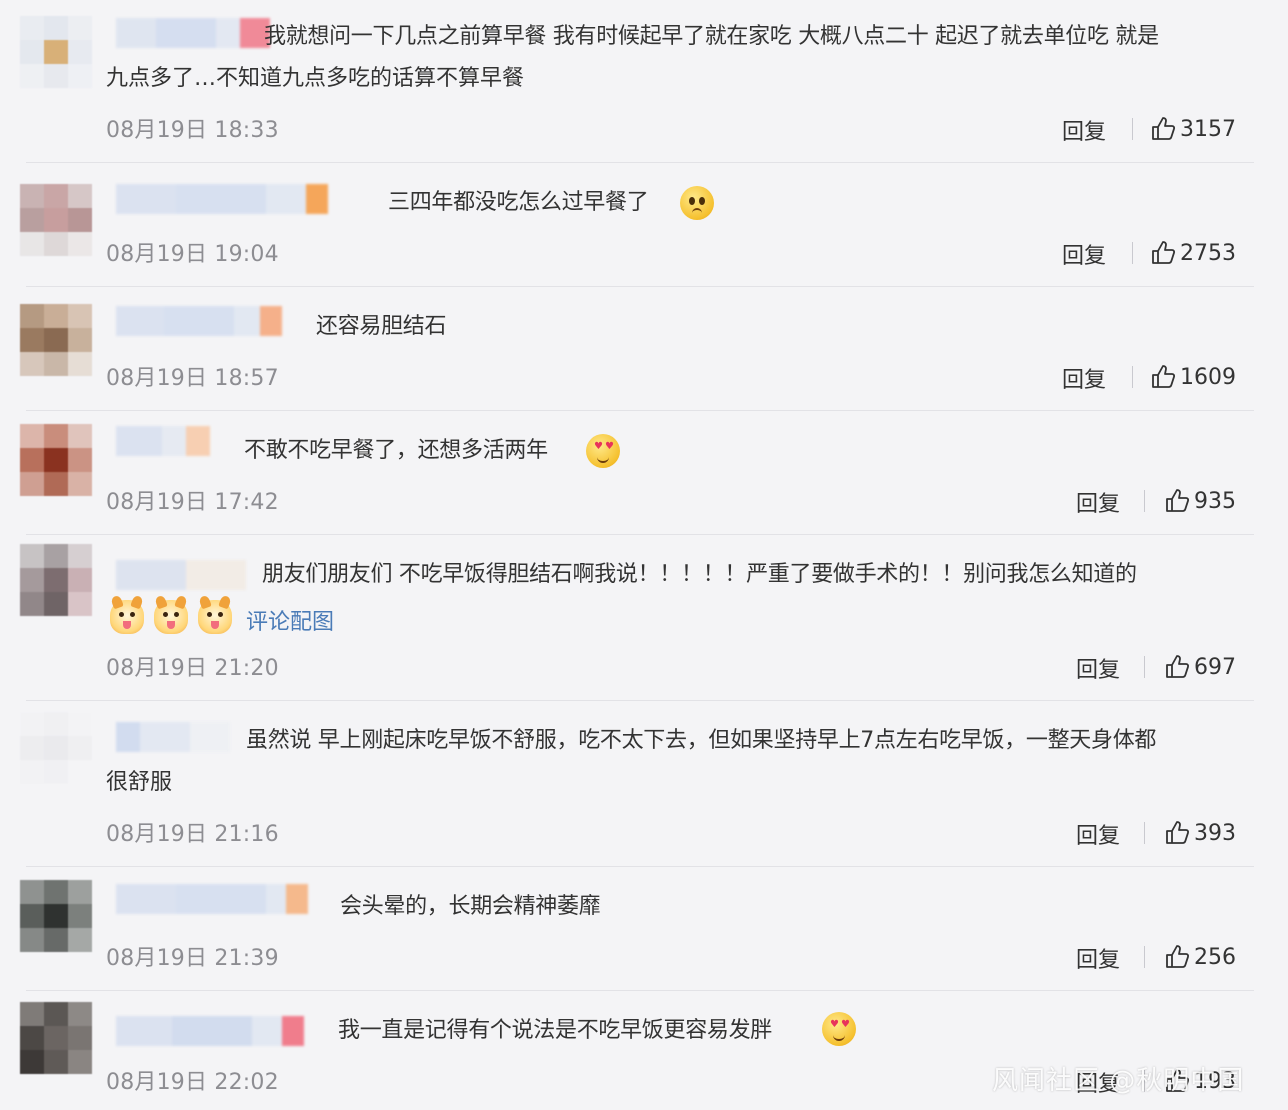 Image resolution: width=1288 pixels, height=1110 pixels. What do you see at coordinates (315, 78) in the screenshot?
I see `comment-text-continued: 九点多了…不知道九点多吃的话算不算早餐` at bounding box center [315, 78].